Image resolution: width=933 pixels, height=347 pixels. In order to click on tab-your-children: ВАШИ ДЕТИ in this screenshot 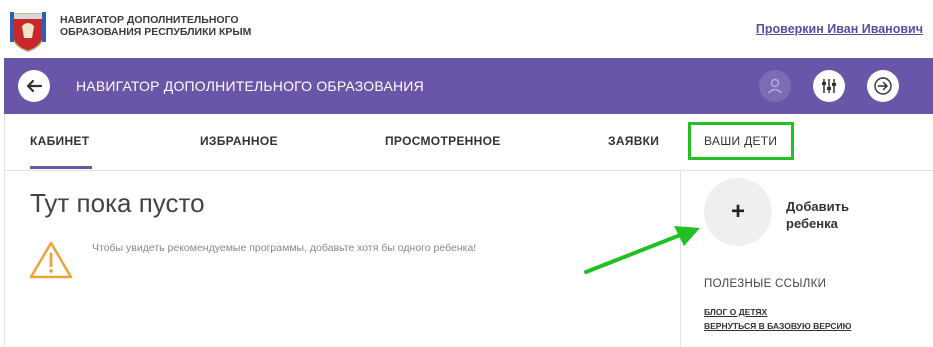, I will do `click(740, 141)`.